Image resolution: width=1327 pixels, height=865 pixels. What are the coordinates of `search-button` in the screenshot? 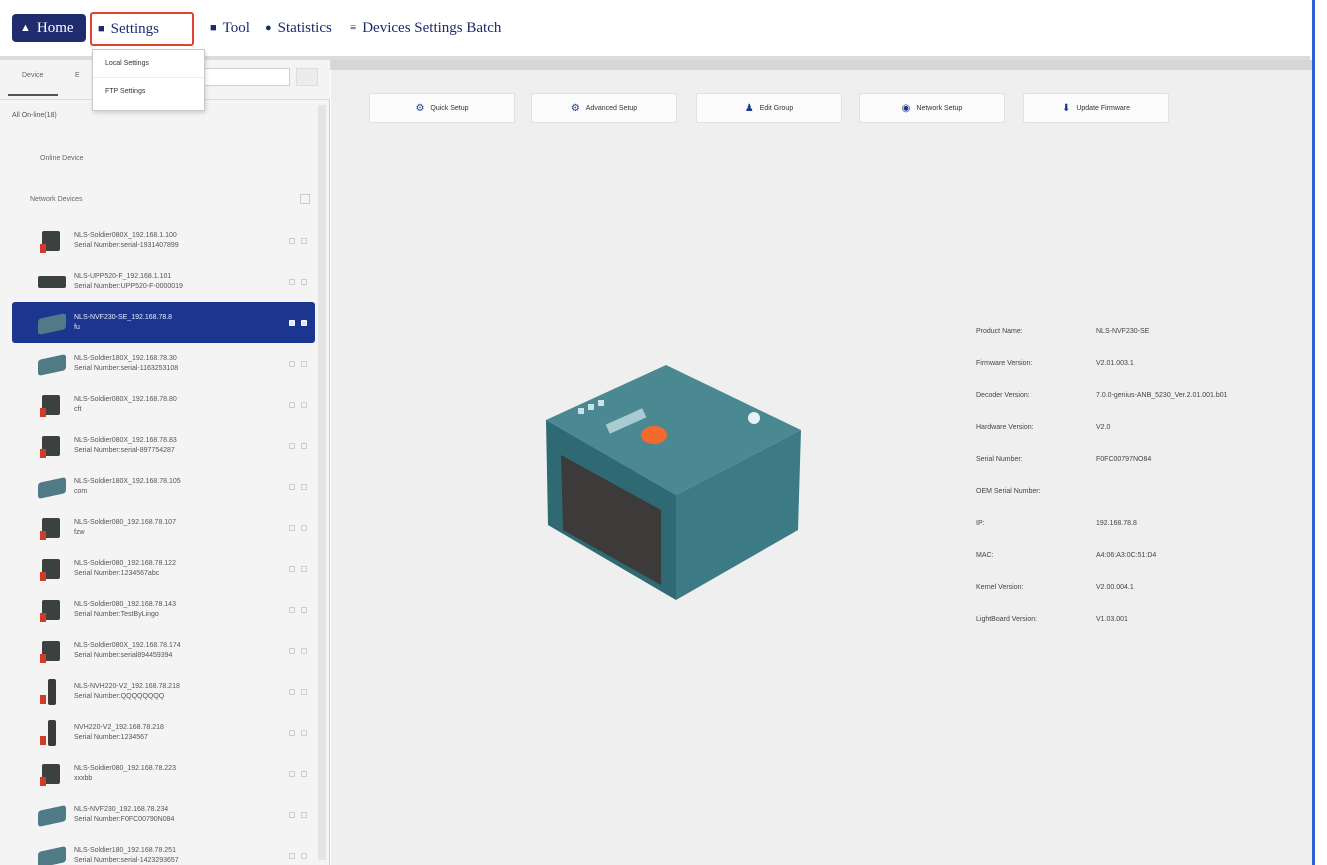 It's located at (307, 77).